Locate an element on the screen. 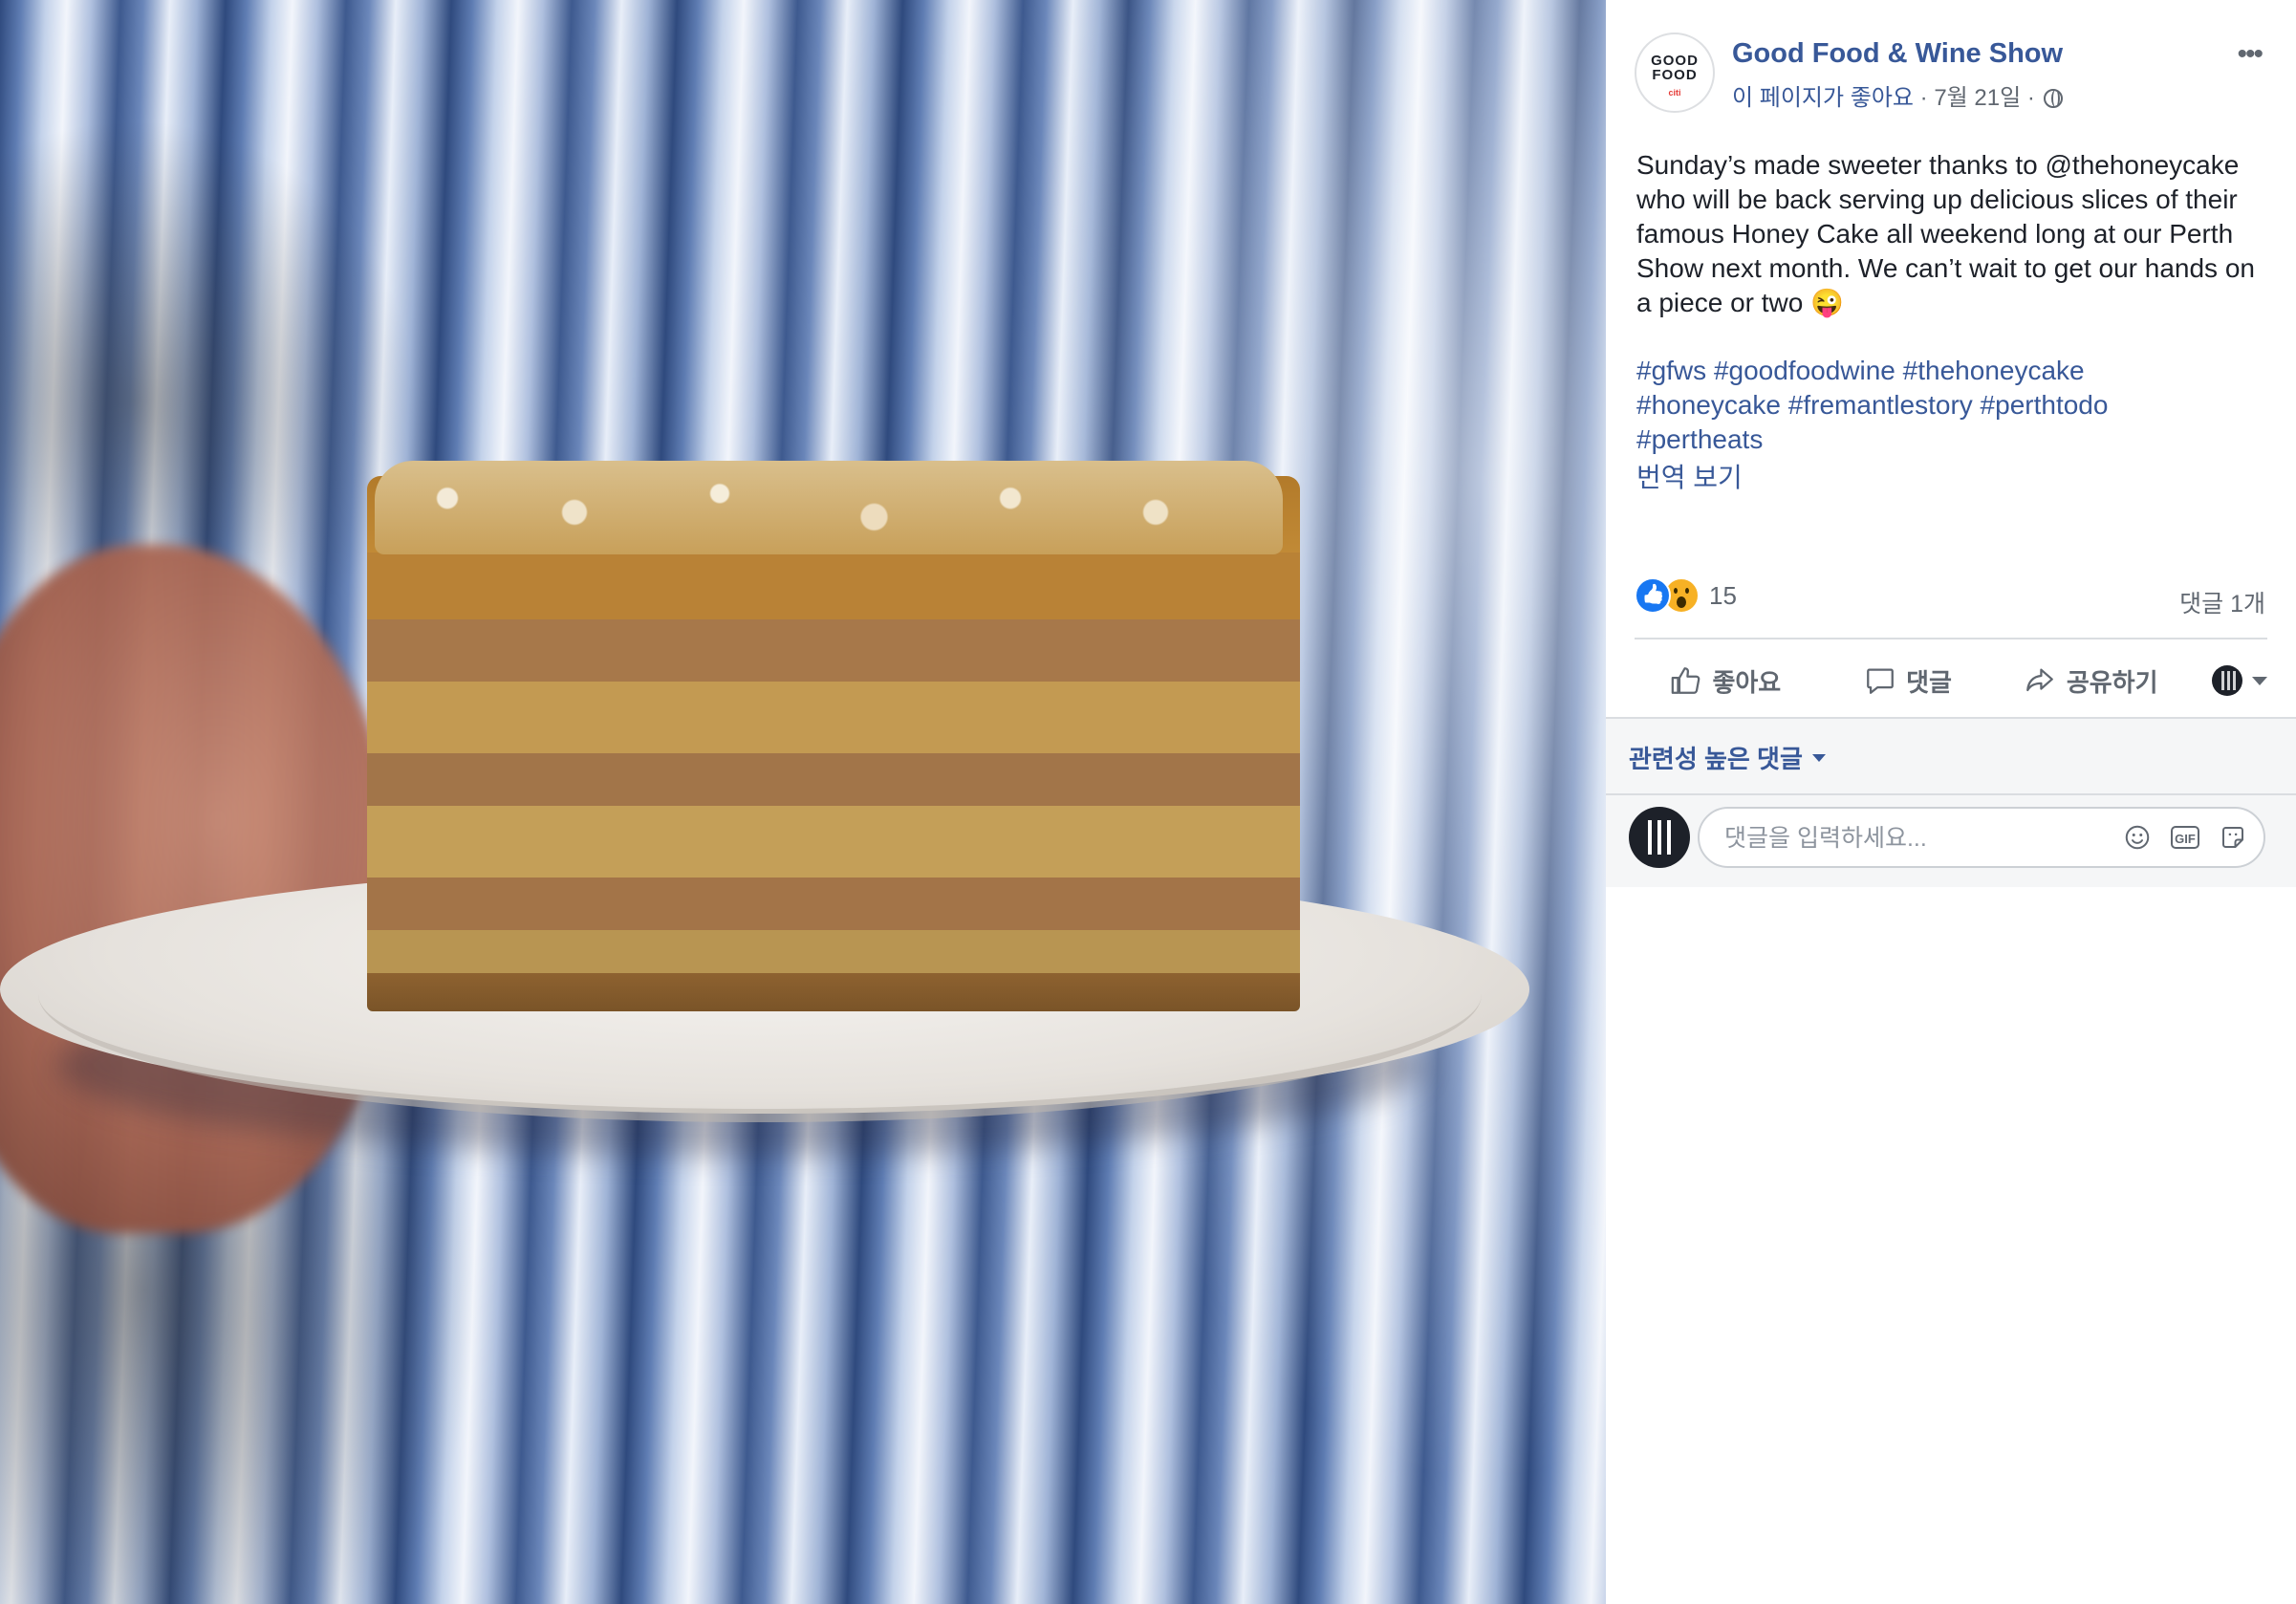  comment-sort-dropdown: 관련성 높은 댓글 is located at coordinates (1727, 758).